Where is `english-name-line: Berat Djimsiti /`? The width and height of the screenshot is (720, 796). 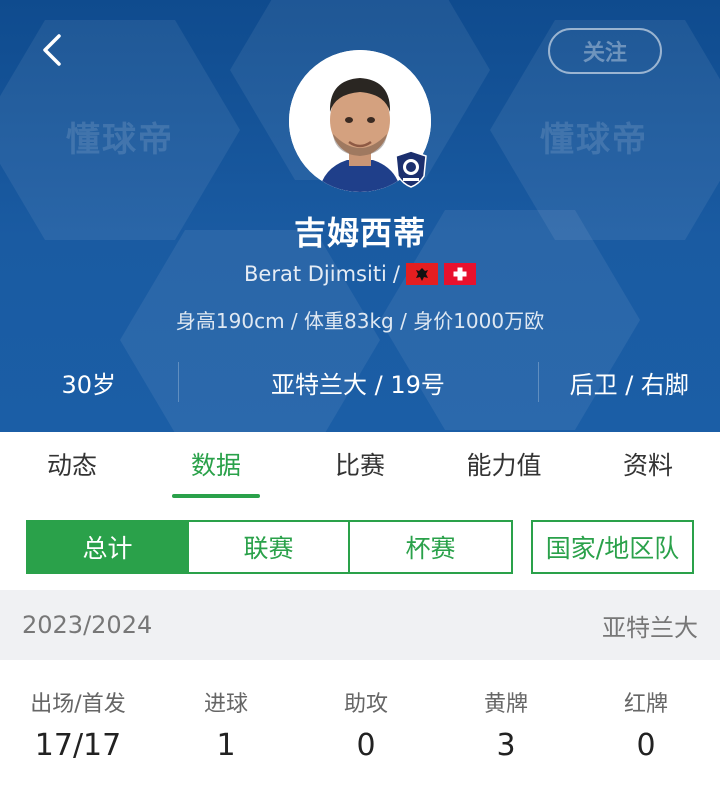 english-name-line: Berat Djimsiti / is located at coordinates (360, 274).